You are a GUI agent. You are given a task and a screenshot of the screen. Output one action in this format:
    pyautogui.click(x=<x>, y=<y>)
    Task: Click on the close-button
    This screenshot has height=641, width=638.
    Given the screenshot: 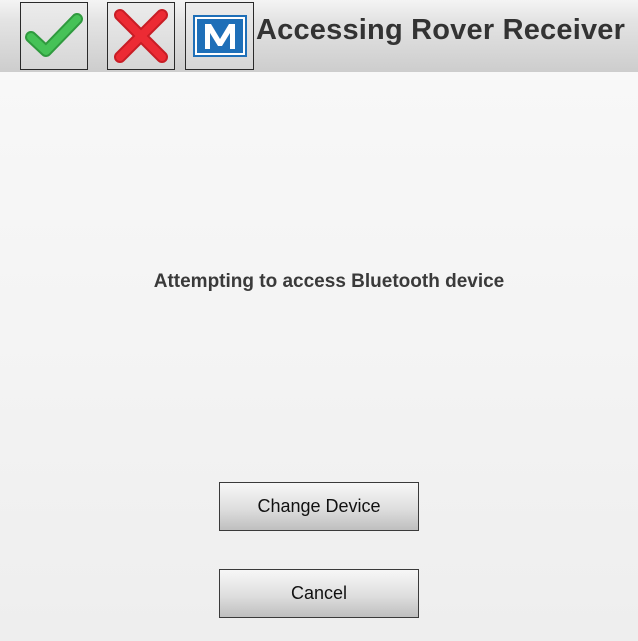 What is the action you would take?
    pyautogui.click(x=141, y=36)
    